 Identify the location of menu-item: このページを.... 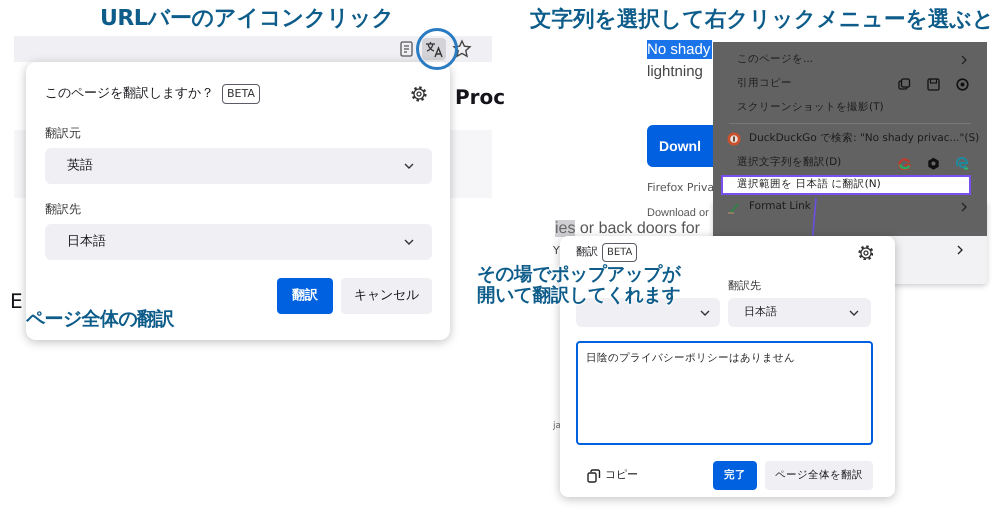
(850, 60).